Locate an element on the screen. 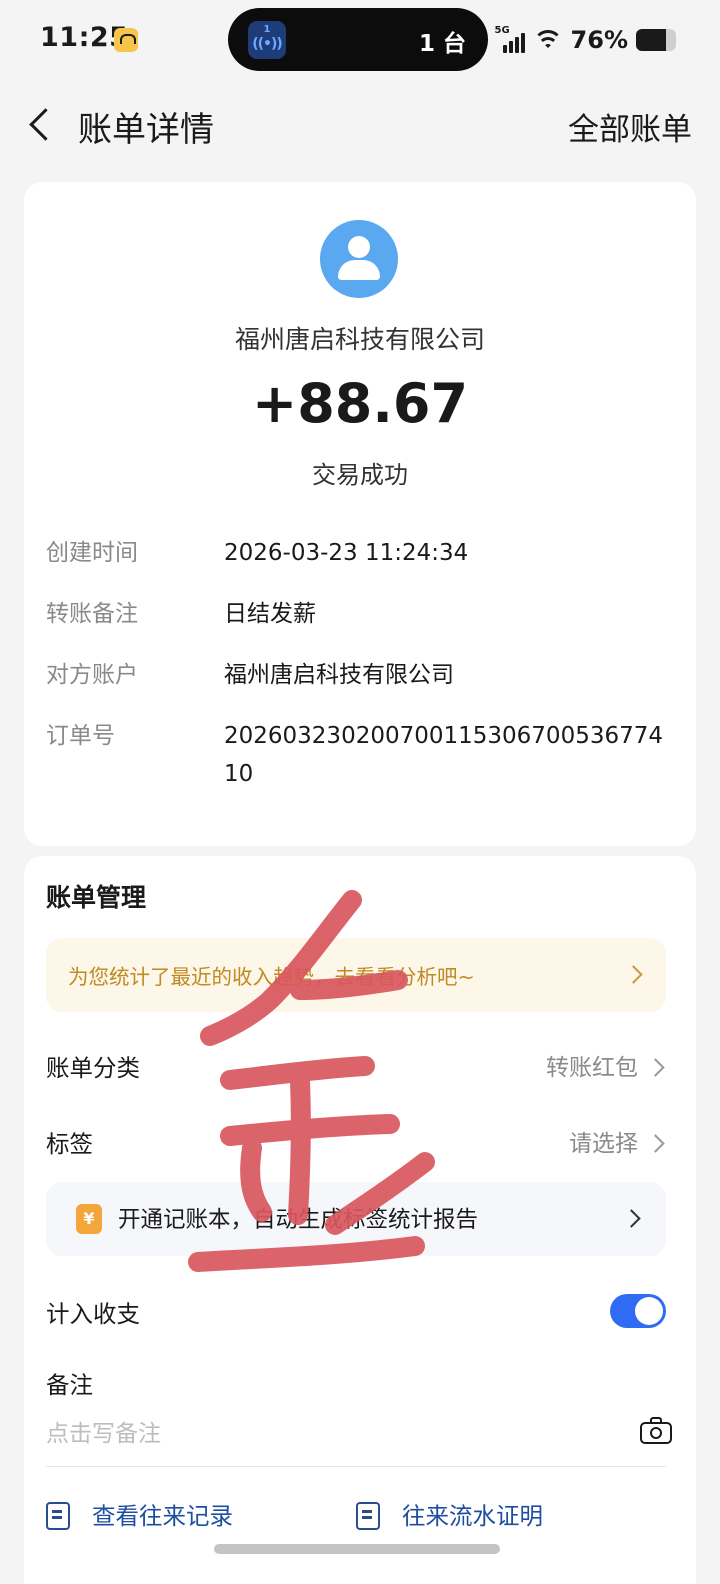  link-text: 往来流水证明 is located at coordinates (472, 1516).